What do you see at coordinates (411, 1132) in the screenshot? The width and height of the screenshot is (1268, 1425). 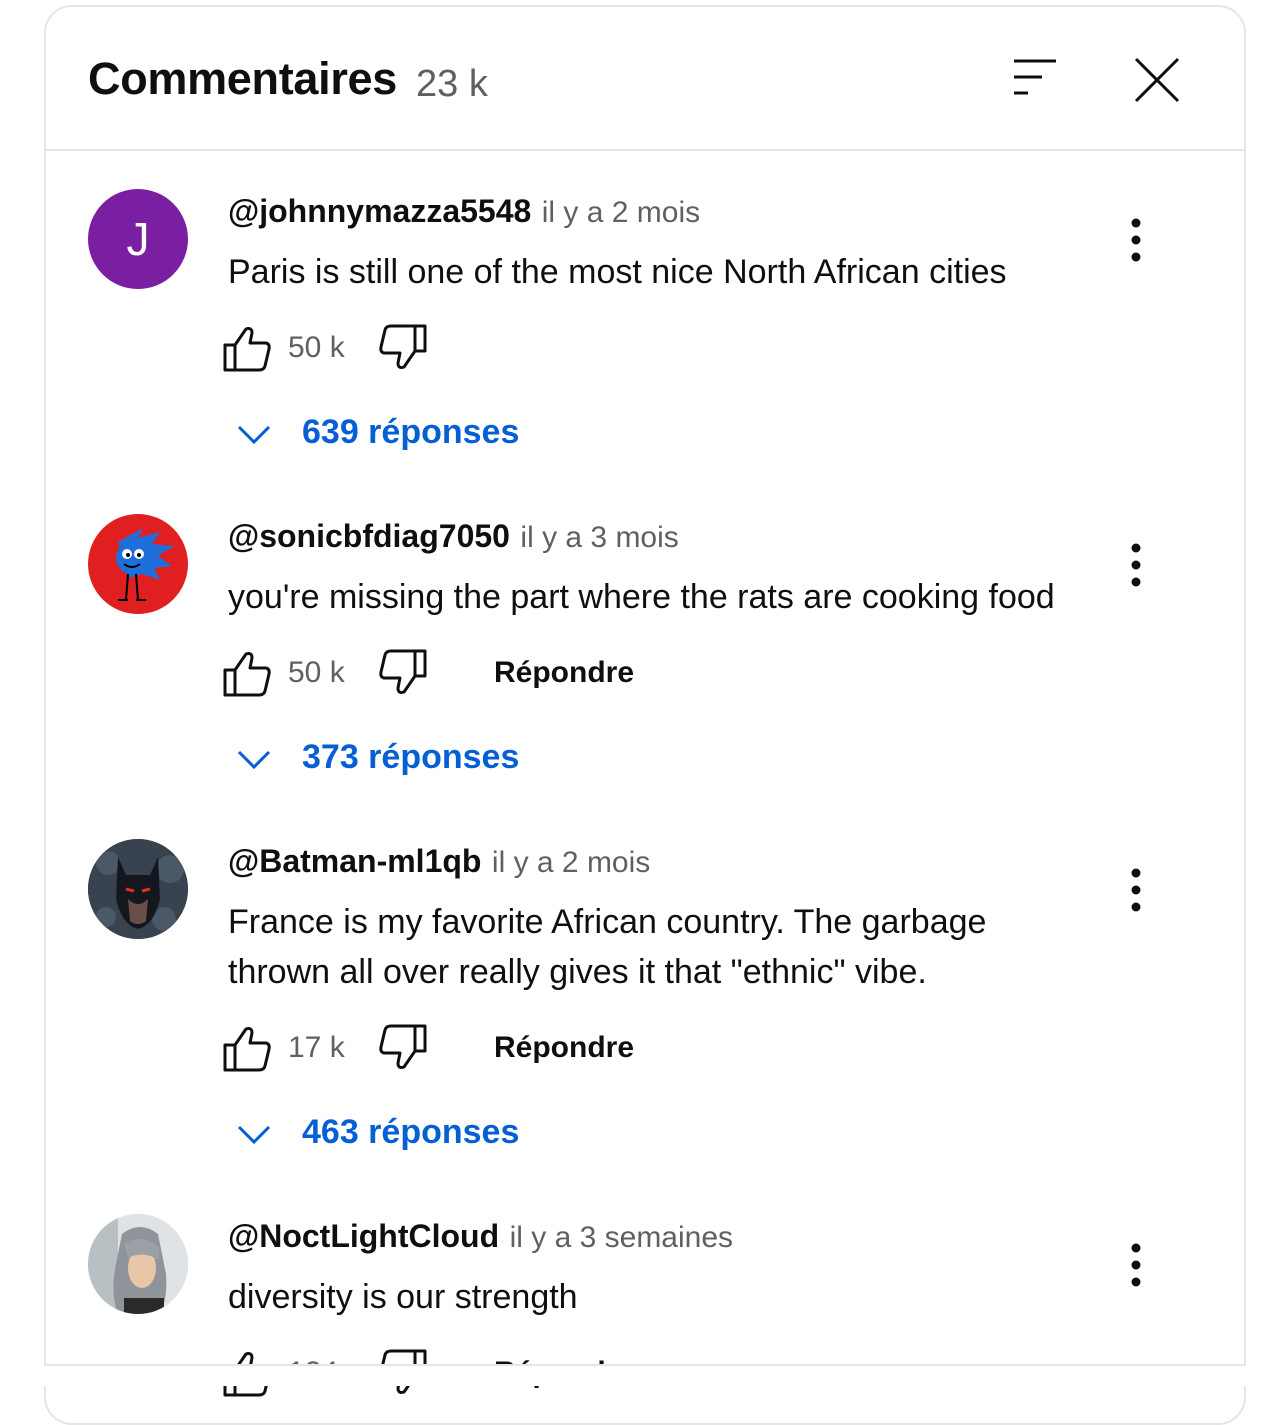 I see `replies-count: 463 réponses` at bounding box center [411, 1132].